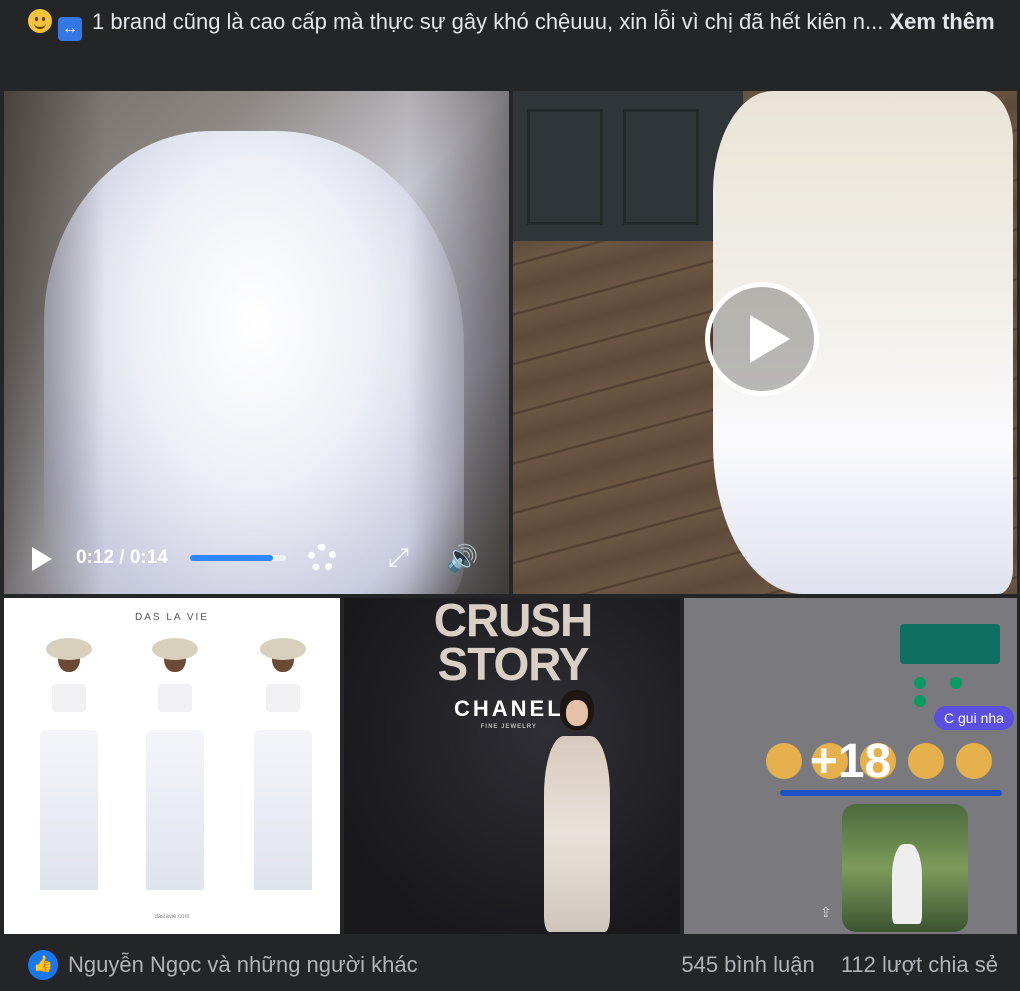  What do you see at coordinates (231, 558) in the screenshot?
I see `video-progress-fill` at bounding box center [231, 558].